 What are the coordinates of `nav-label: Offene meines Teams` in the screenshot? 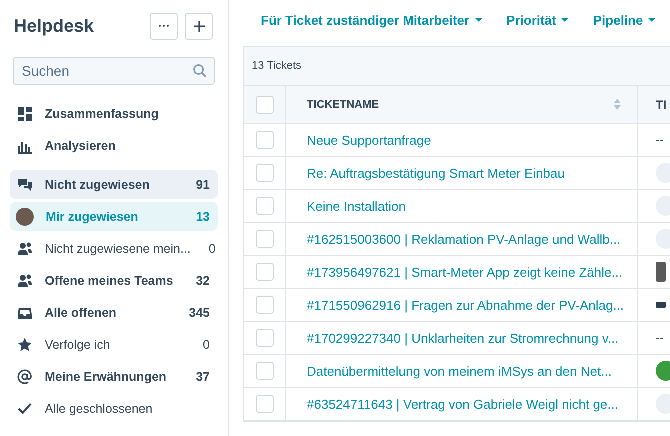 It's located at (109, 281).